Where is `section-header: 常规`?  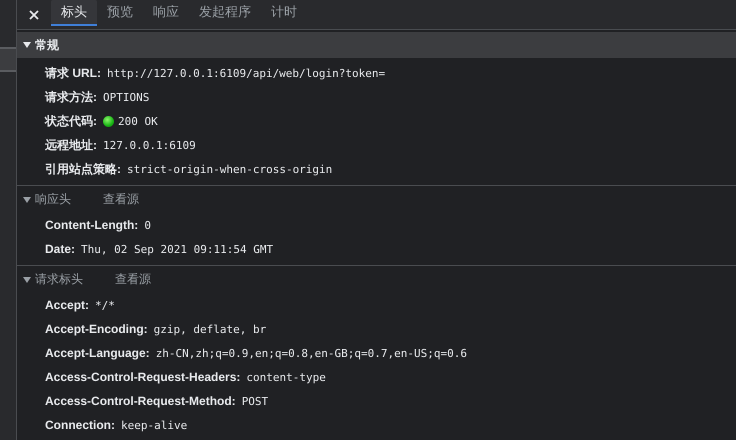
section-header: 常规 is located at coordinates (376, 45).